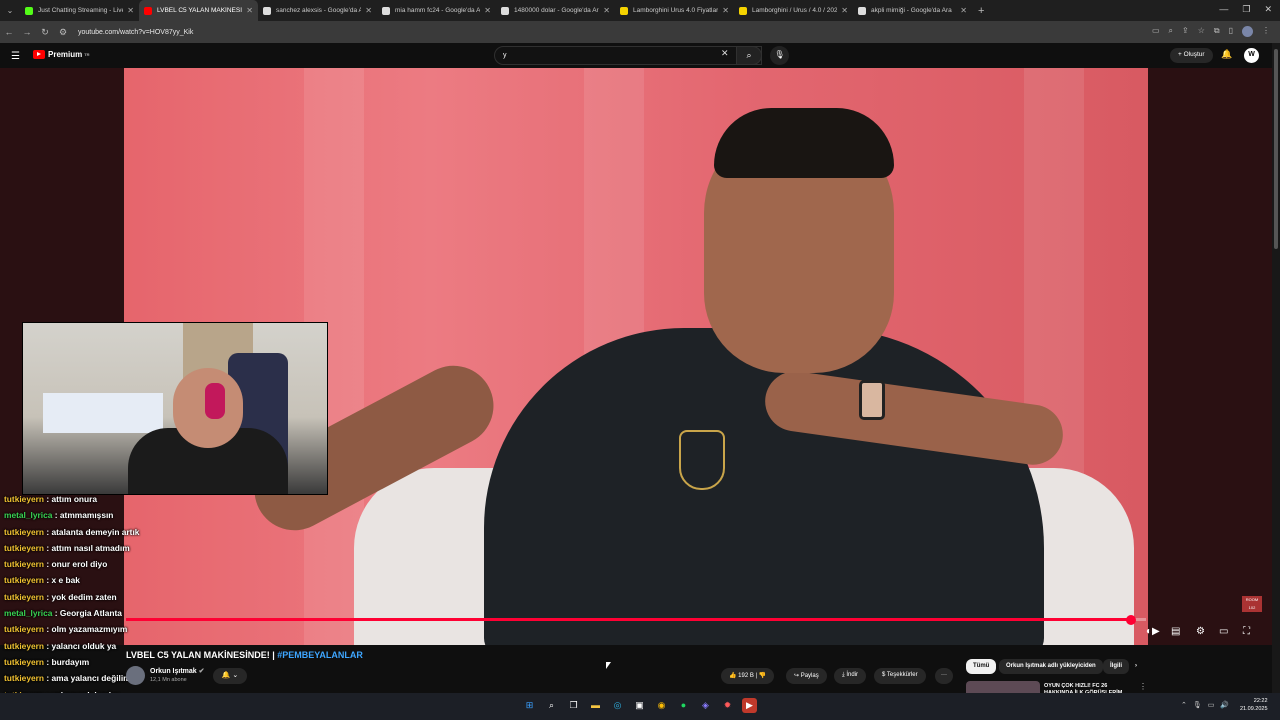 The height and width of the screenshot is (720, 1280). I want to click on page-scrollbar, so click(1276, 368).